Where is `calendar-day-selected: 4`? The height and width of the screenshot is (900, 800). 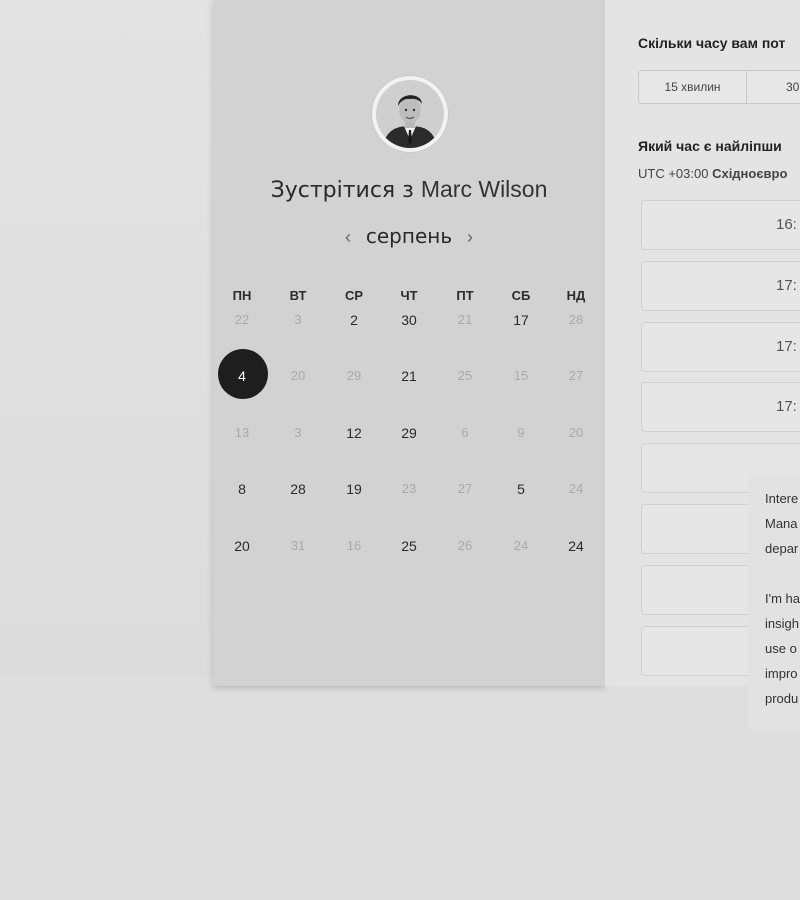
calendar-day-selected: 4 is located at coordinates (242, 376).